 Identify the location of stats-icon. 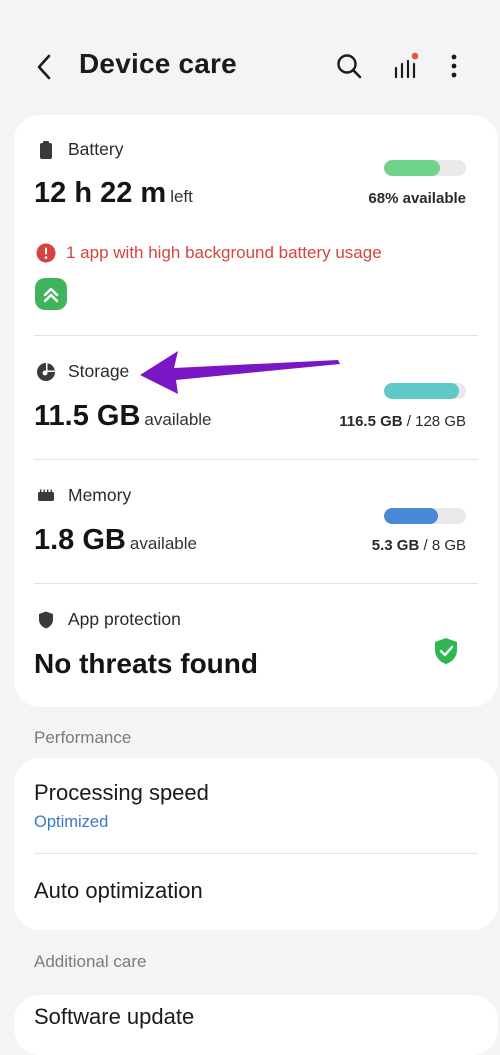
(406, 66).